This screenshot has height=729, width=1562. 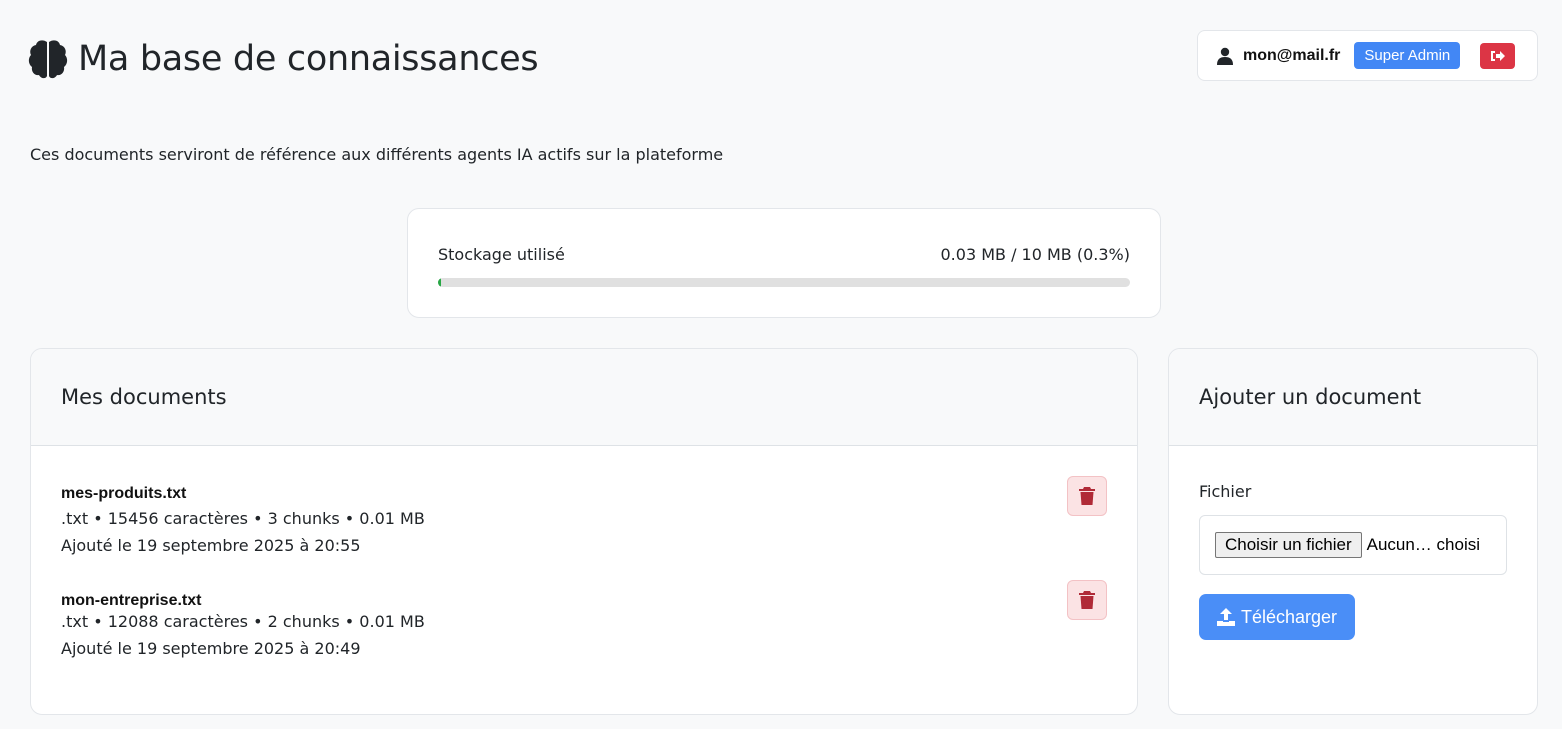 What do you see at coordinates (784, 263) in the screenshot?
I see `storage-card: Stockage utilisé 0.03 MB / 10 MB (0.3%)` at bounding box center [784, 263].